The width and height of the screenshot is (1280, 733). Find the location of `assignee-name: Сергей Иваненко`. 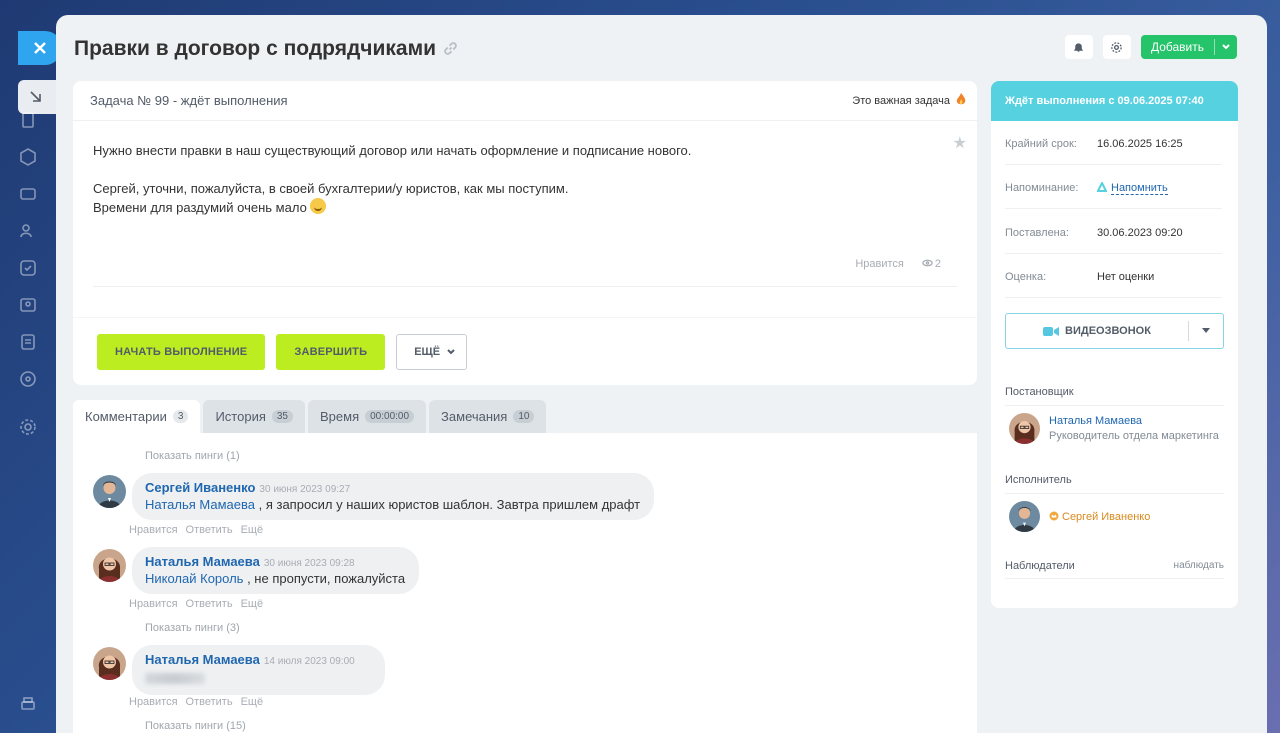

assignee-name: Сергей Иваненко is located at coordinates (1106, 517).